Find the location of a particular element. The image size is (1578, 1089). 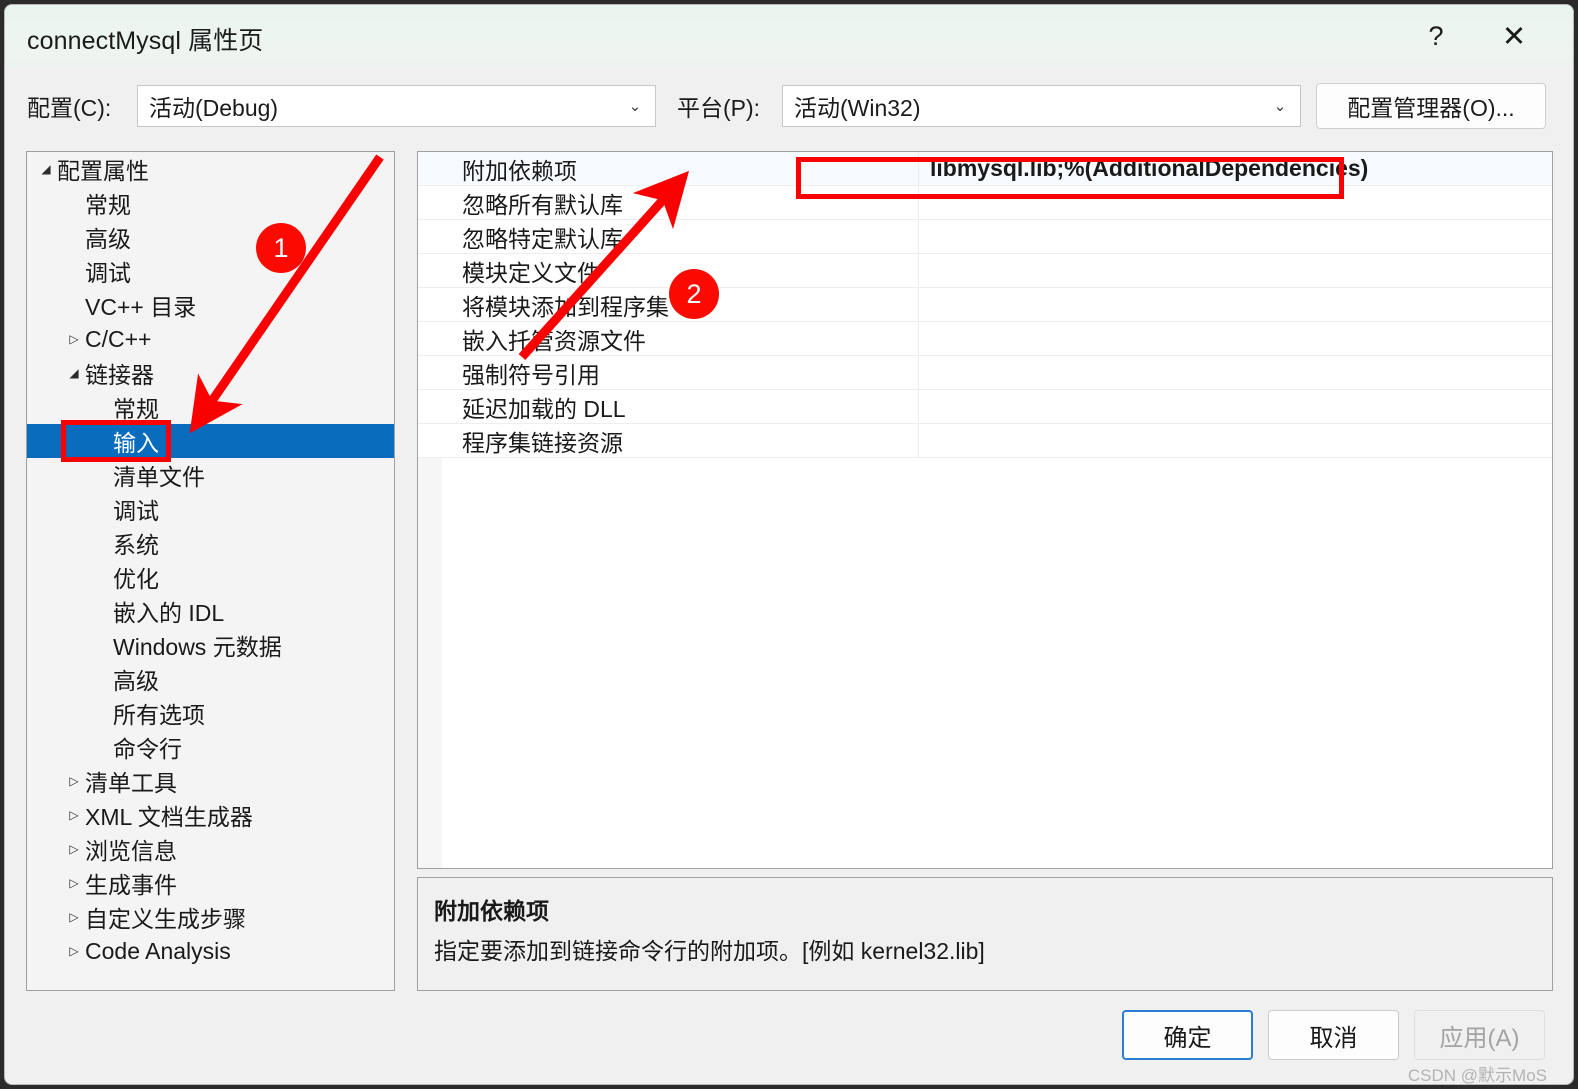

tree-item-20: ▷ 浏览信息 is located at coordinates (210, 849).